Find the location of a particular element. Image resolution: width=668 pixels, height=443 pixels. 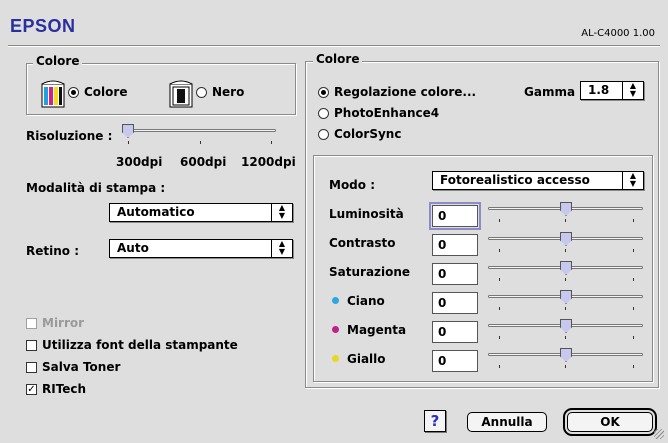

resize-grip-icon is located at coordinates (659, 434).